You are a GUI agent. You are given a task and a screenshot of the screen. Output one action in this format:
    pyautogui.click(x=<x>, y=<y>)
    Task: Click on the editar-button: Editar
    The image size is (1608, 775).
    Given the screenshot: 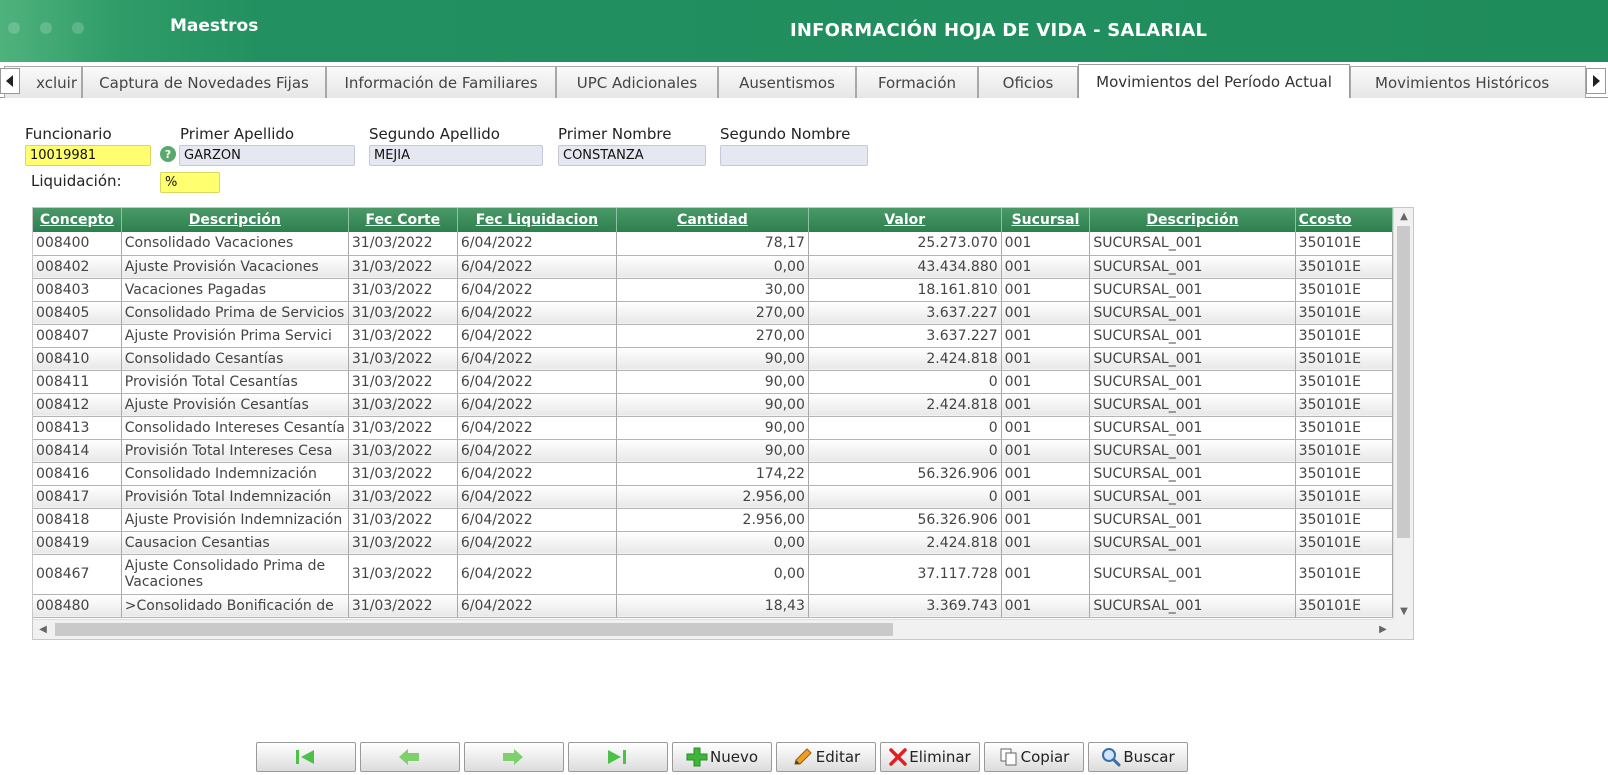 What is the action you would take?
    pyautogui.click(x=826, y=757)
    